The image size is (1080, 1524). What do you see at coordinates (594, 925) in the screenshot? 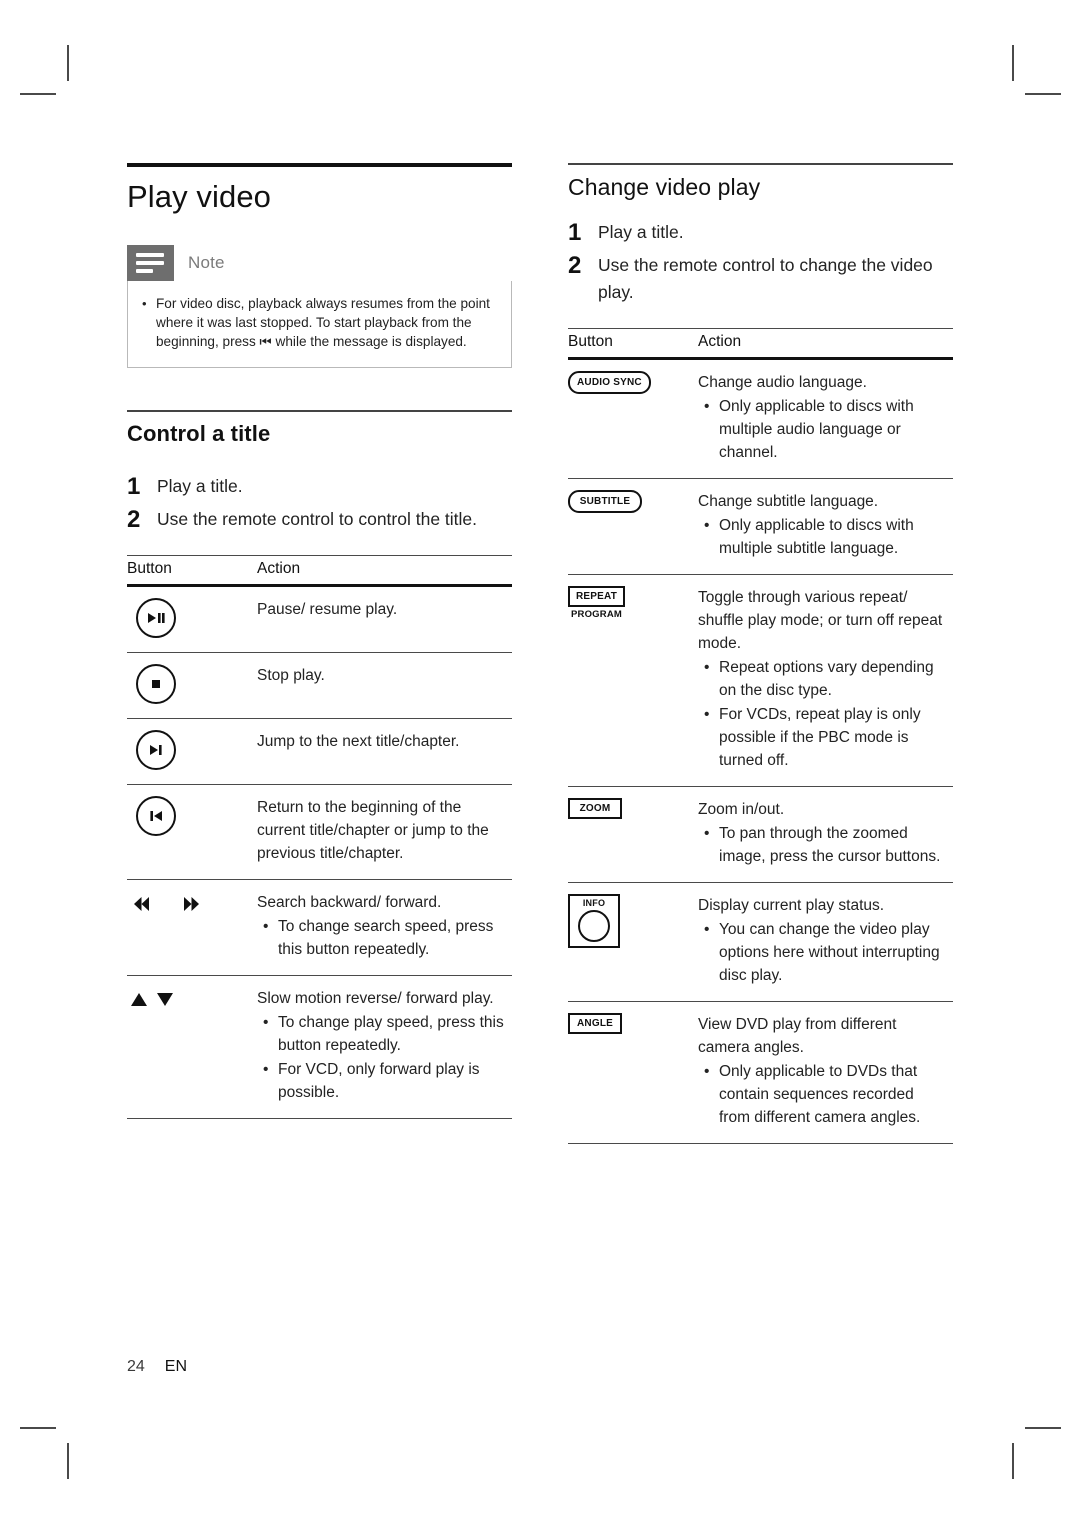
I see `info-key-ring-icon` at bounding box center [594, 925].